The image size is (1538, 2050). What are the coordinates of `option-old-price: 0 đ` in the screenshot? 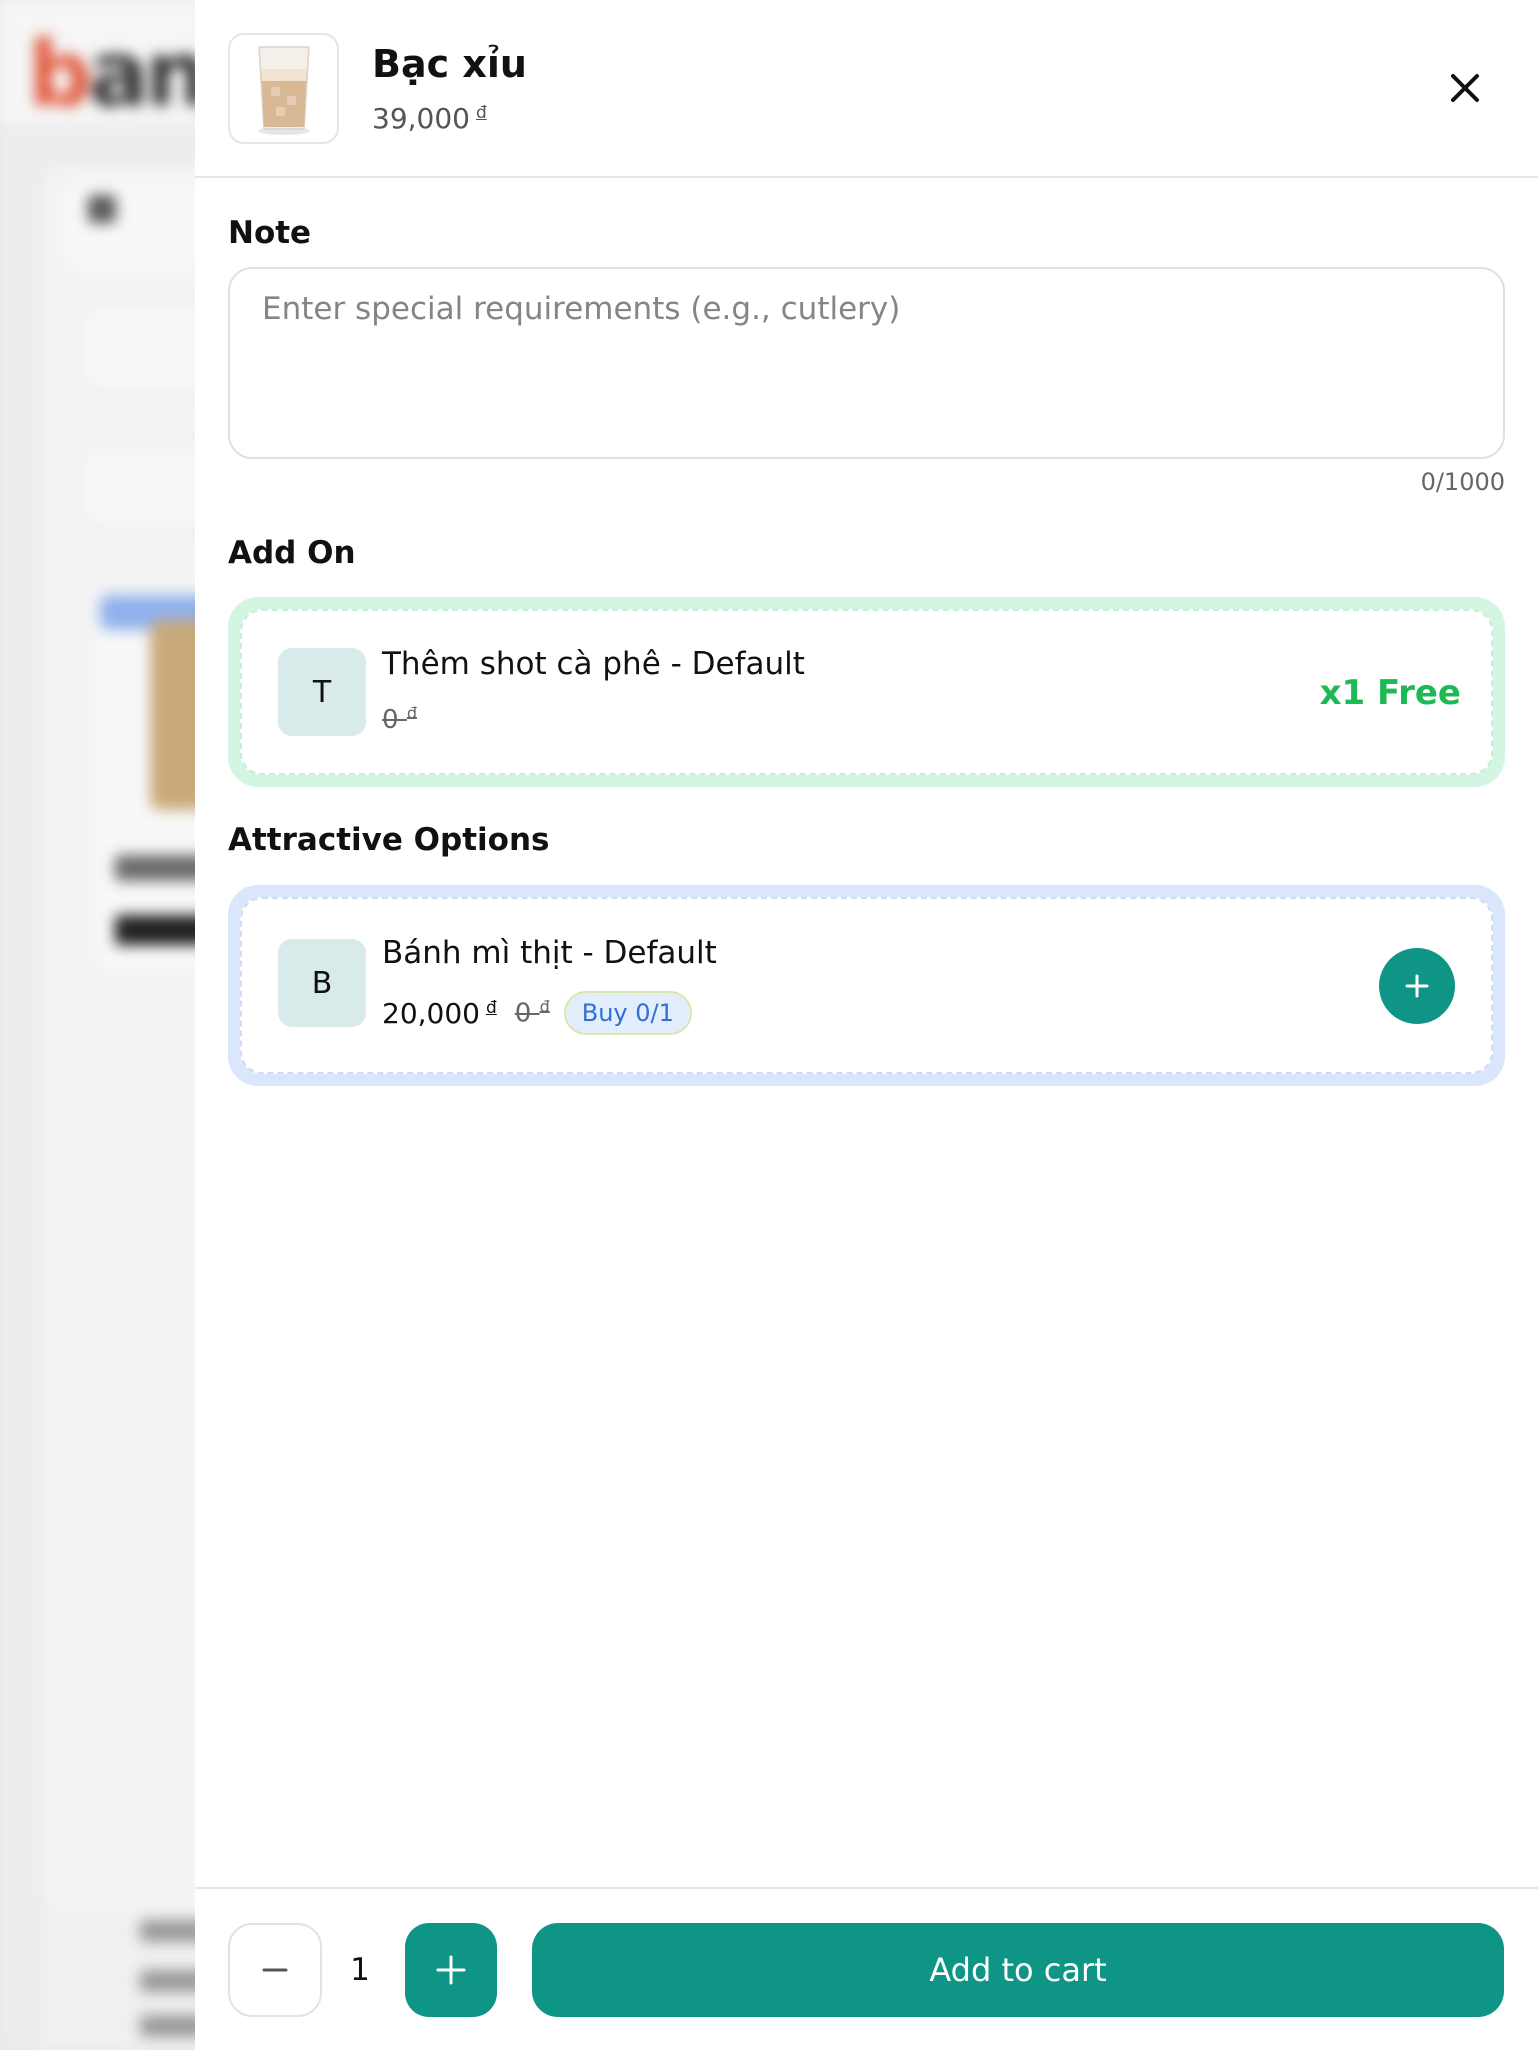 It's located at (532, 1013).